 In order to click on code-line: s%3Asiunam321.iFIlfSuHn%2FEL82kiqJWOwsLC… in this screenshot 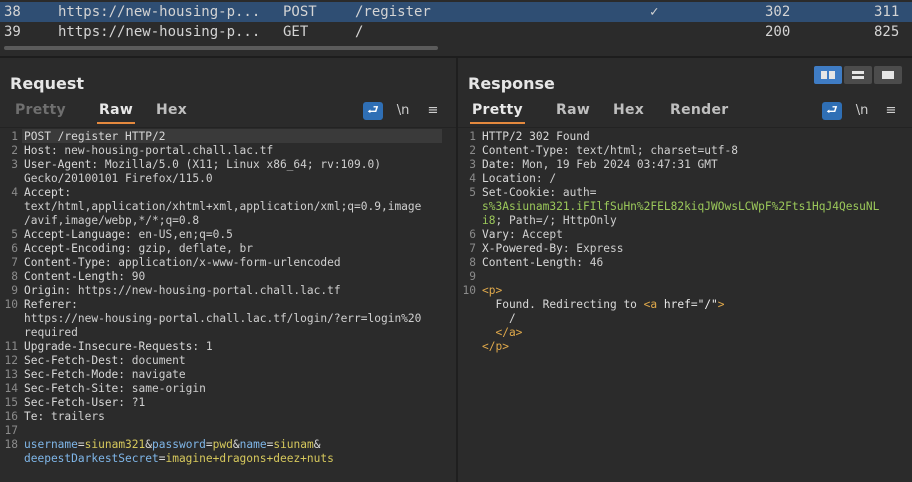, I will do `click(685, 207)`.